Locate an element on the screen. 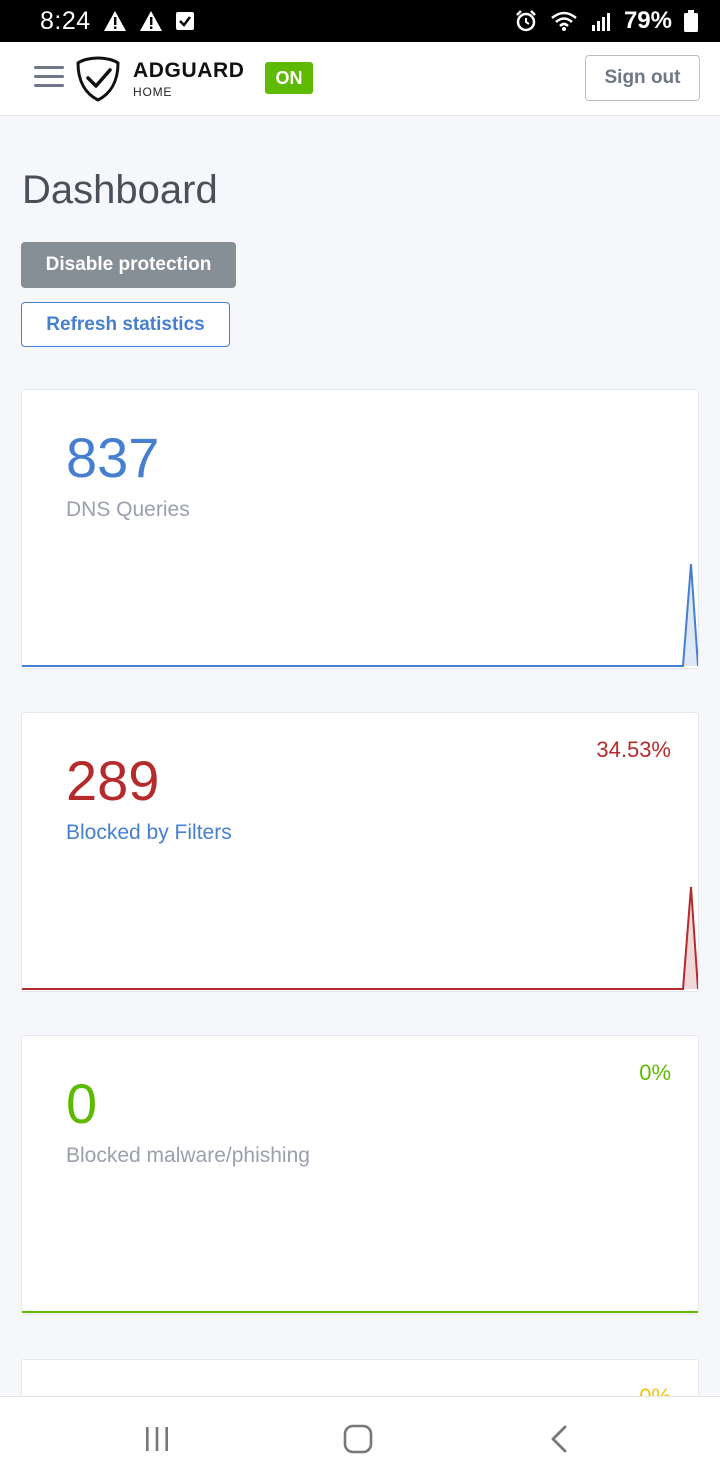  sign-out-button: Sign out is located at coordinates (642, 78).